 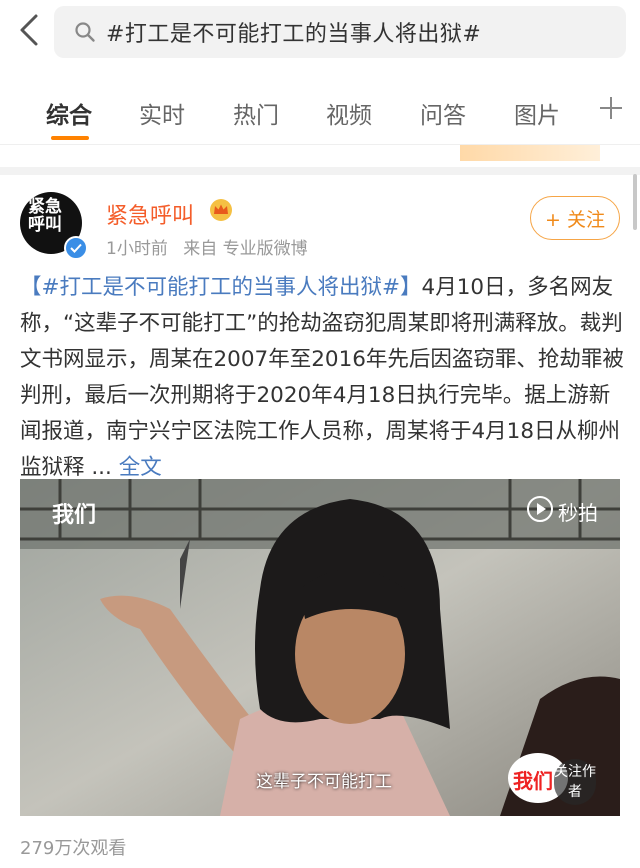 What do you see at coordinates (256, 113) in the screenshot?
I see `tab-hot: 热门` at bounding box center [256, 113].